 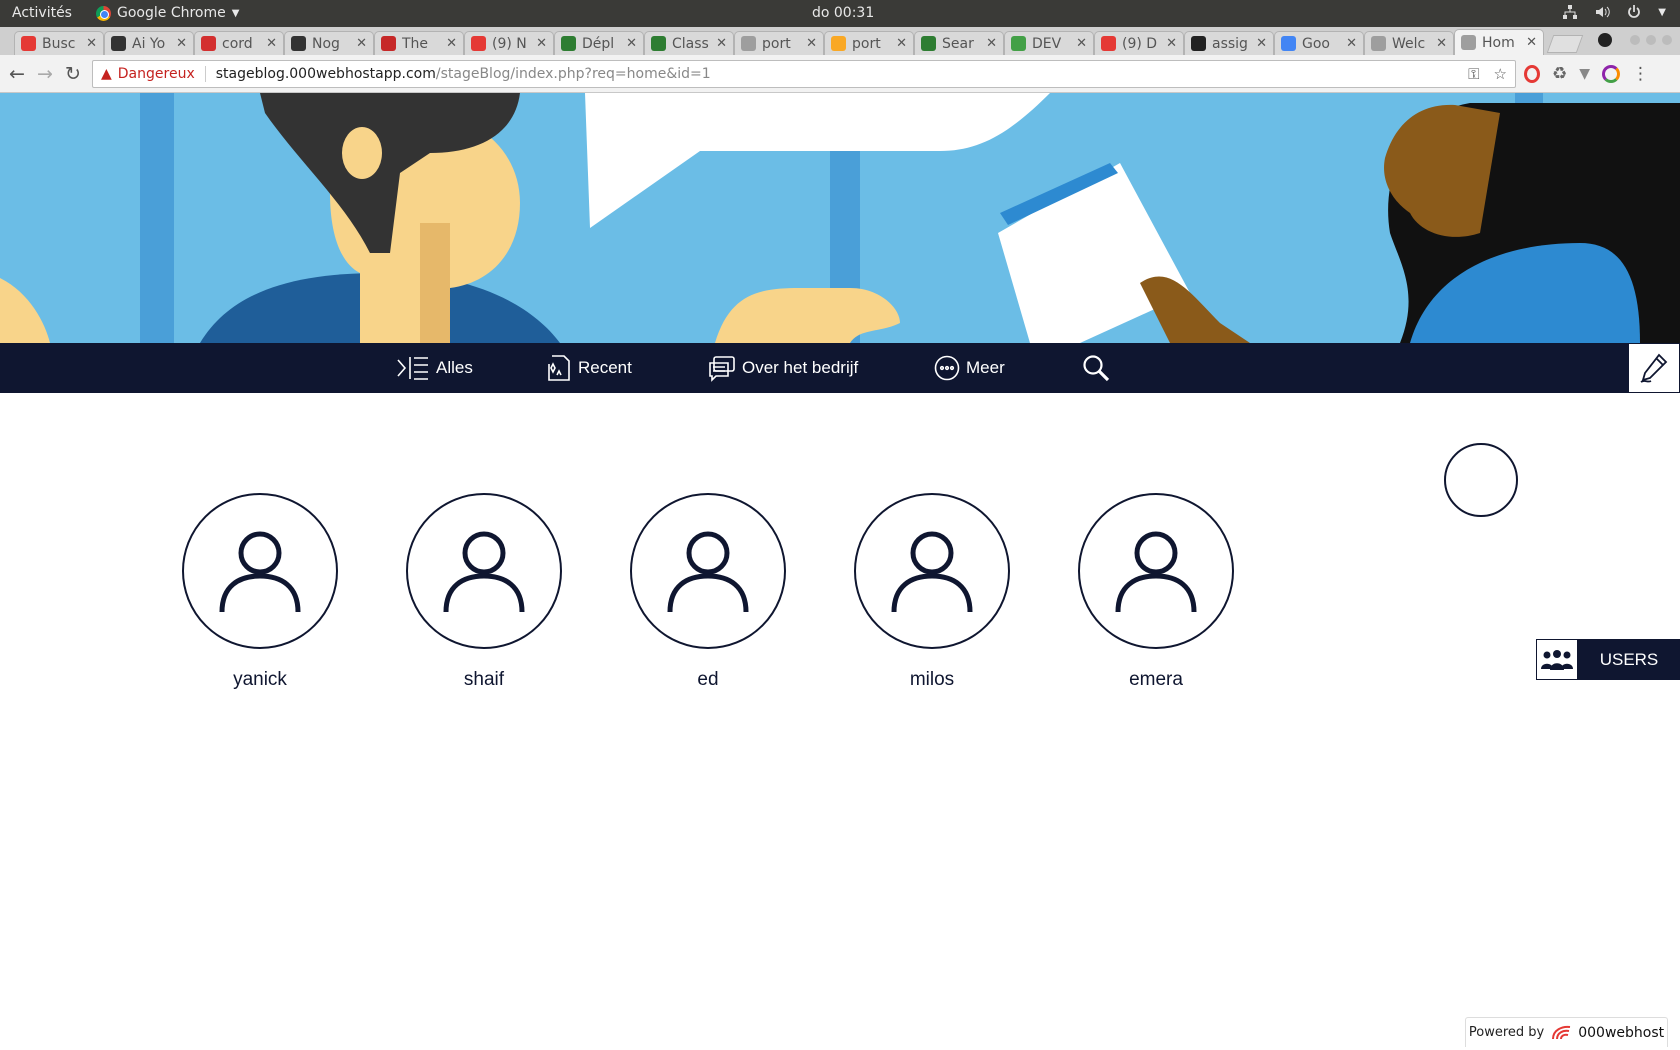 What do you see at coordinates (947, 368) in the screenshot?
I see `more-dots-icon` at bounding box center [947, 368].